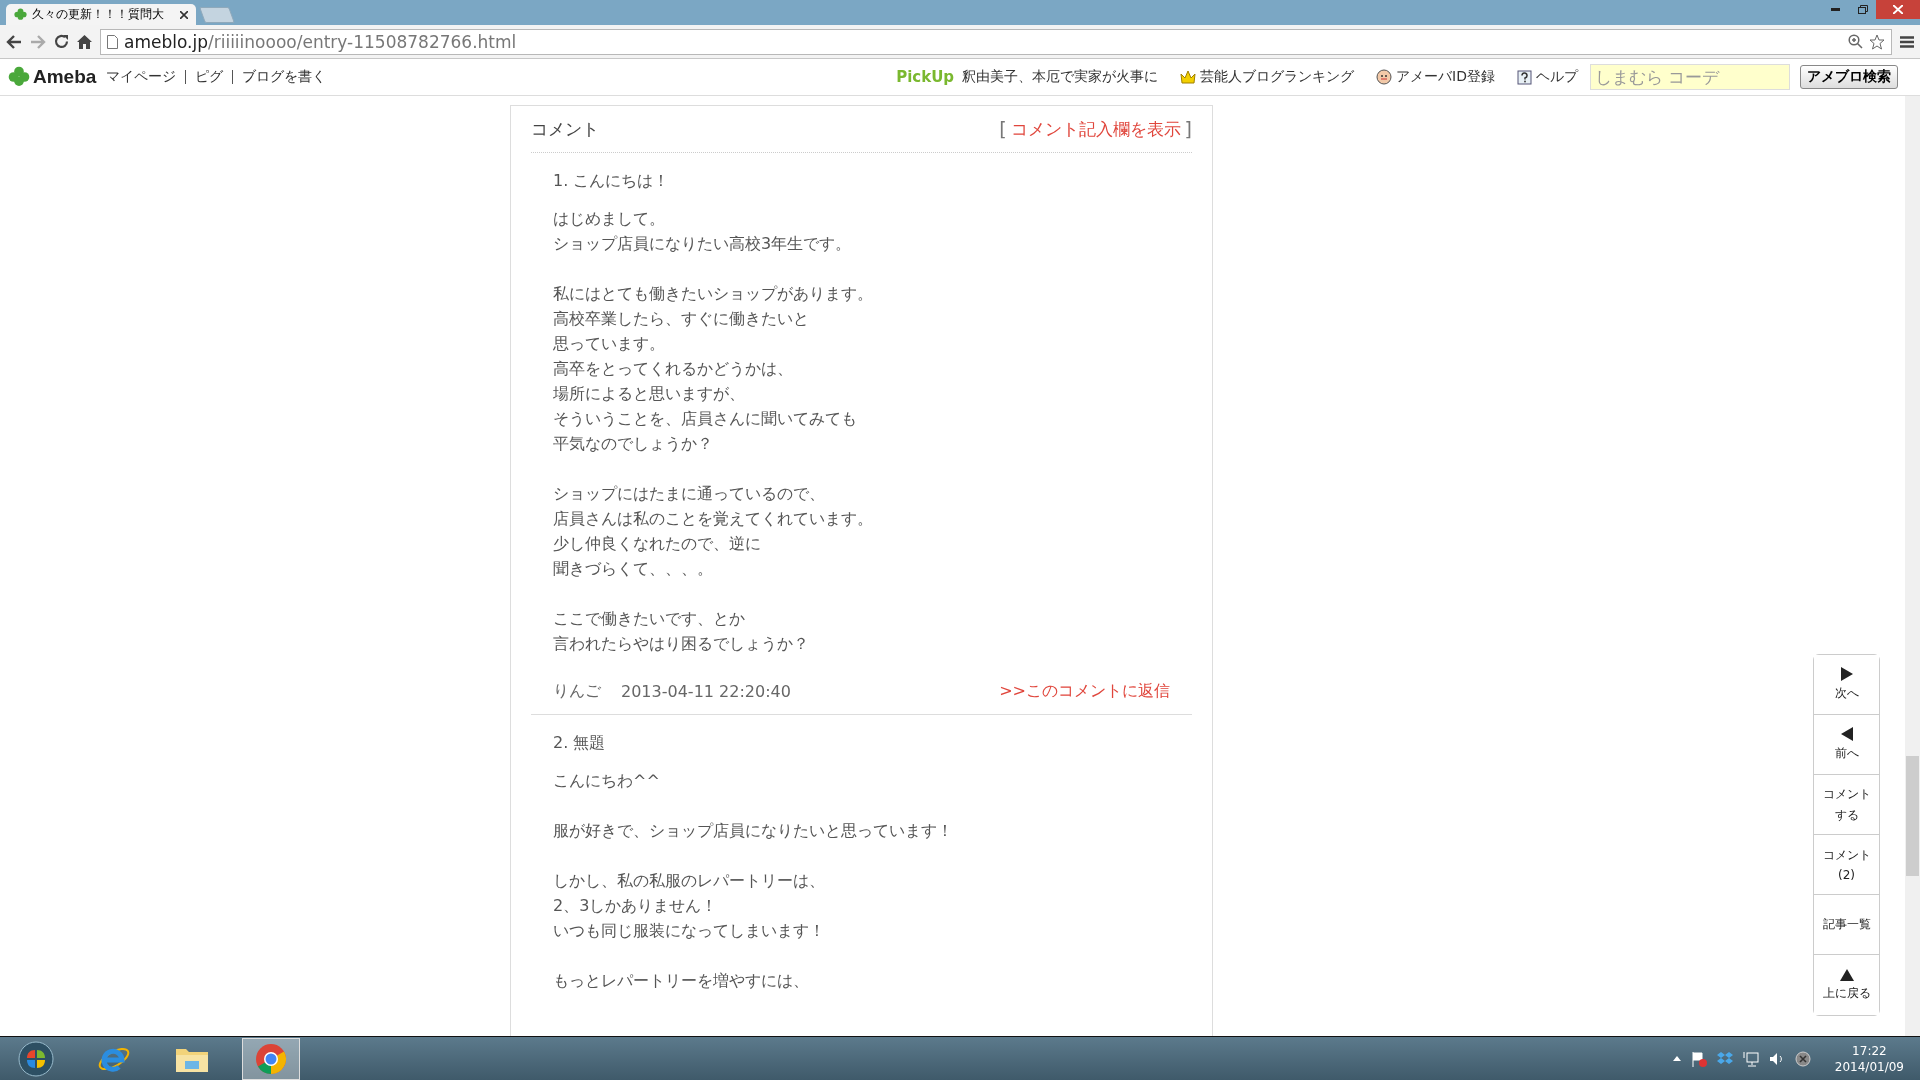  What do you see at coordinates (1003, 129) in the screenshot?
I see `bracket: [` at bounding box center [1003, 129].